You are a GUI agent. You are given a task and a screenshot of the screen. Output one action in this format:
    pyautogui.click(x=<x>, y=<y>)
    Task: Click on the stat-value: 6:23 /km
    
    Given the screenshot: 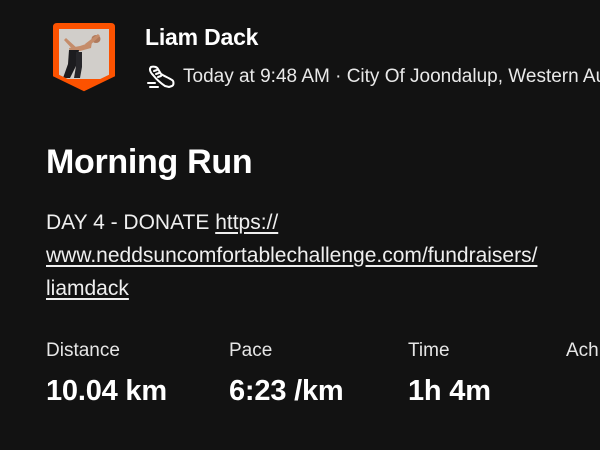 What is the action you would take?
    pyautogui.click(x=286, y=391)
    